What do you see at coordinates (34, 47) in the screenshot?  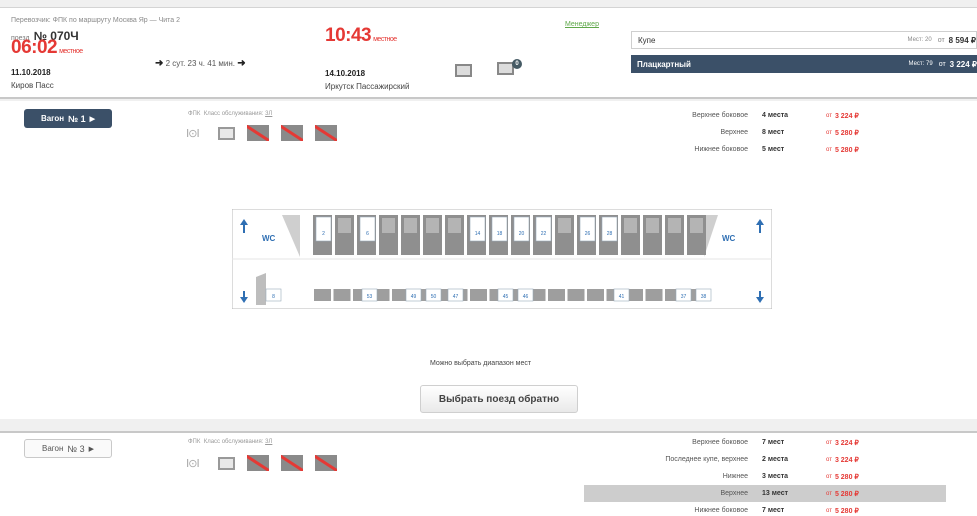 I see `departure-time-value: 06:02` at bounding box center [34, 47].